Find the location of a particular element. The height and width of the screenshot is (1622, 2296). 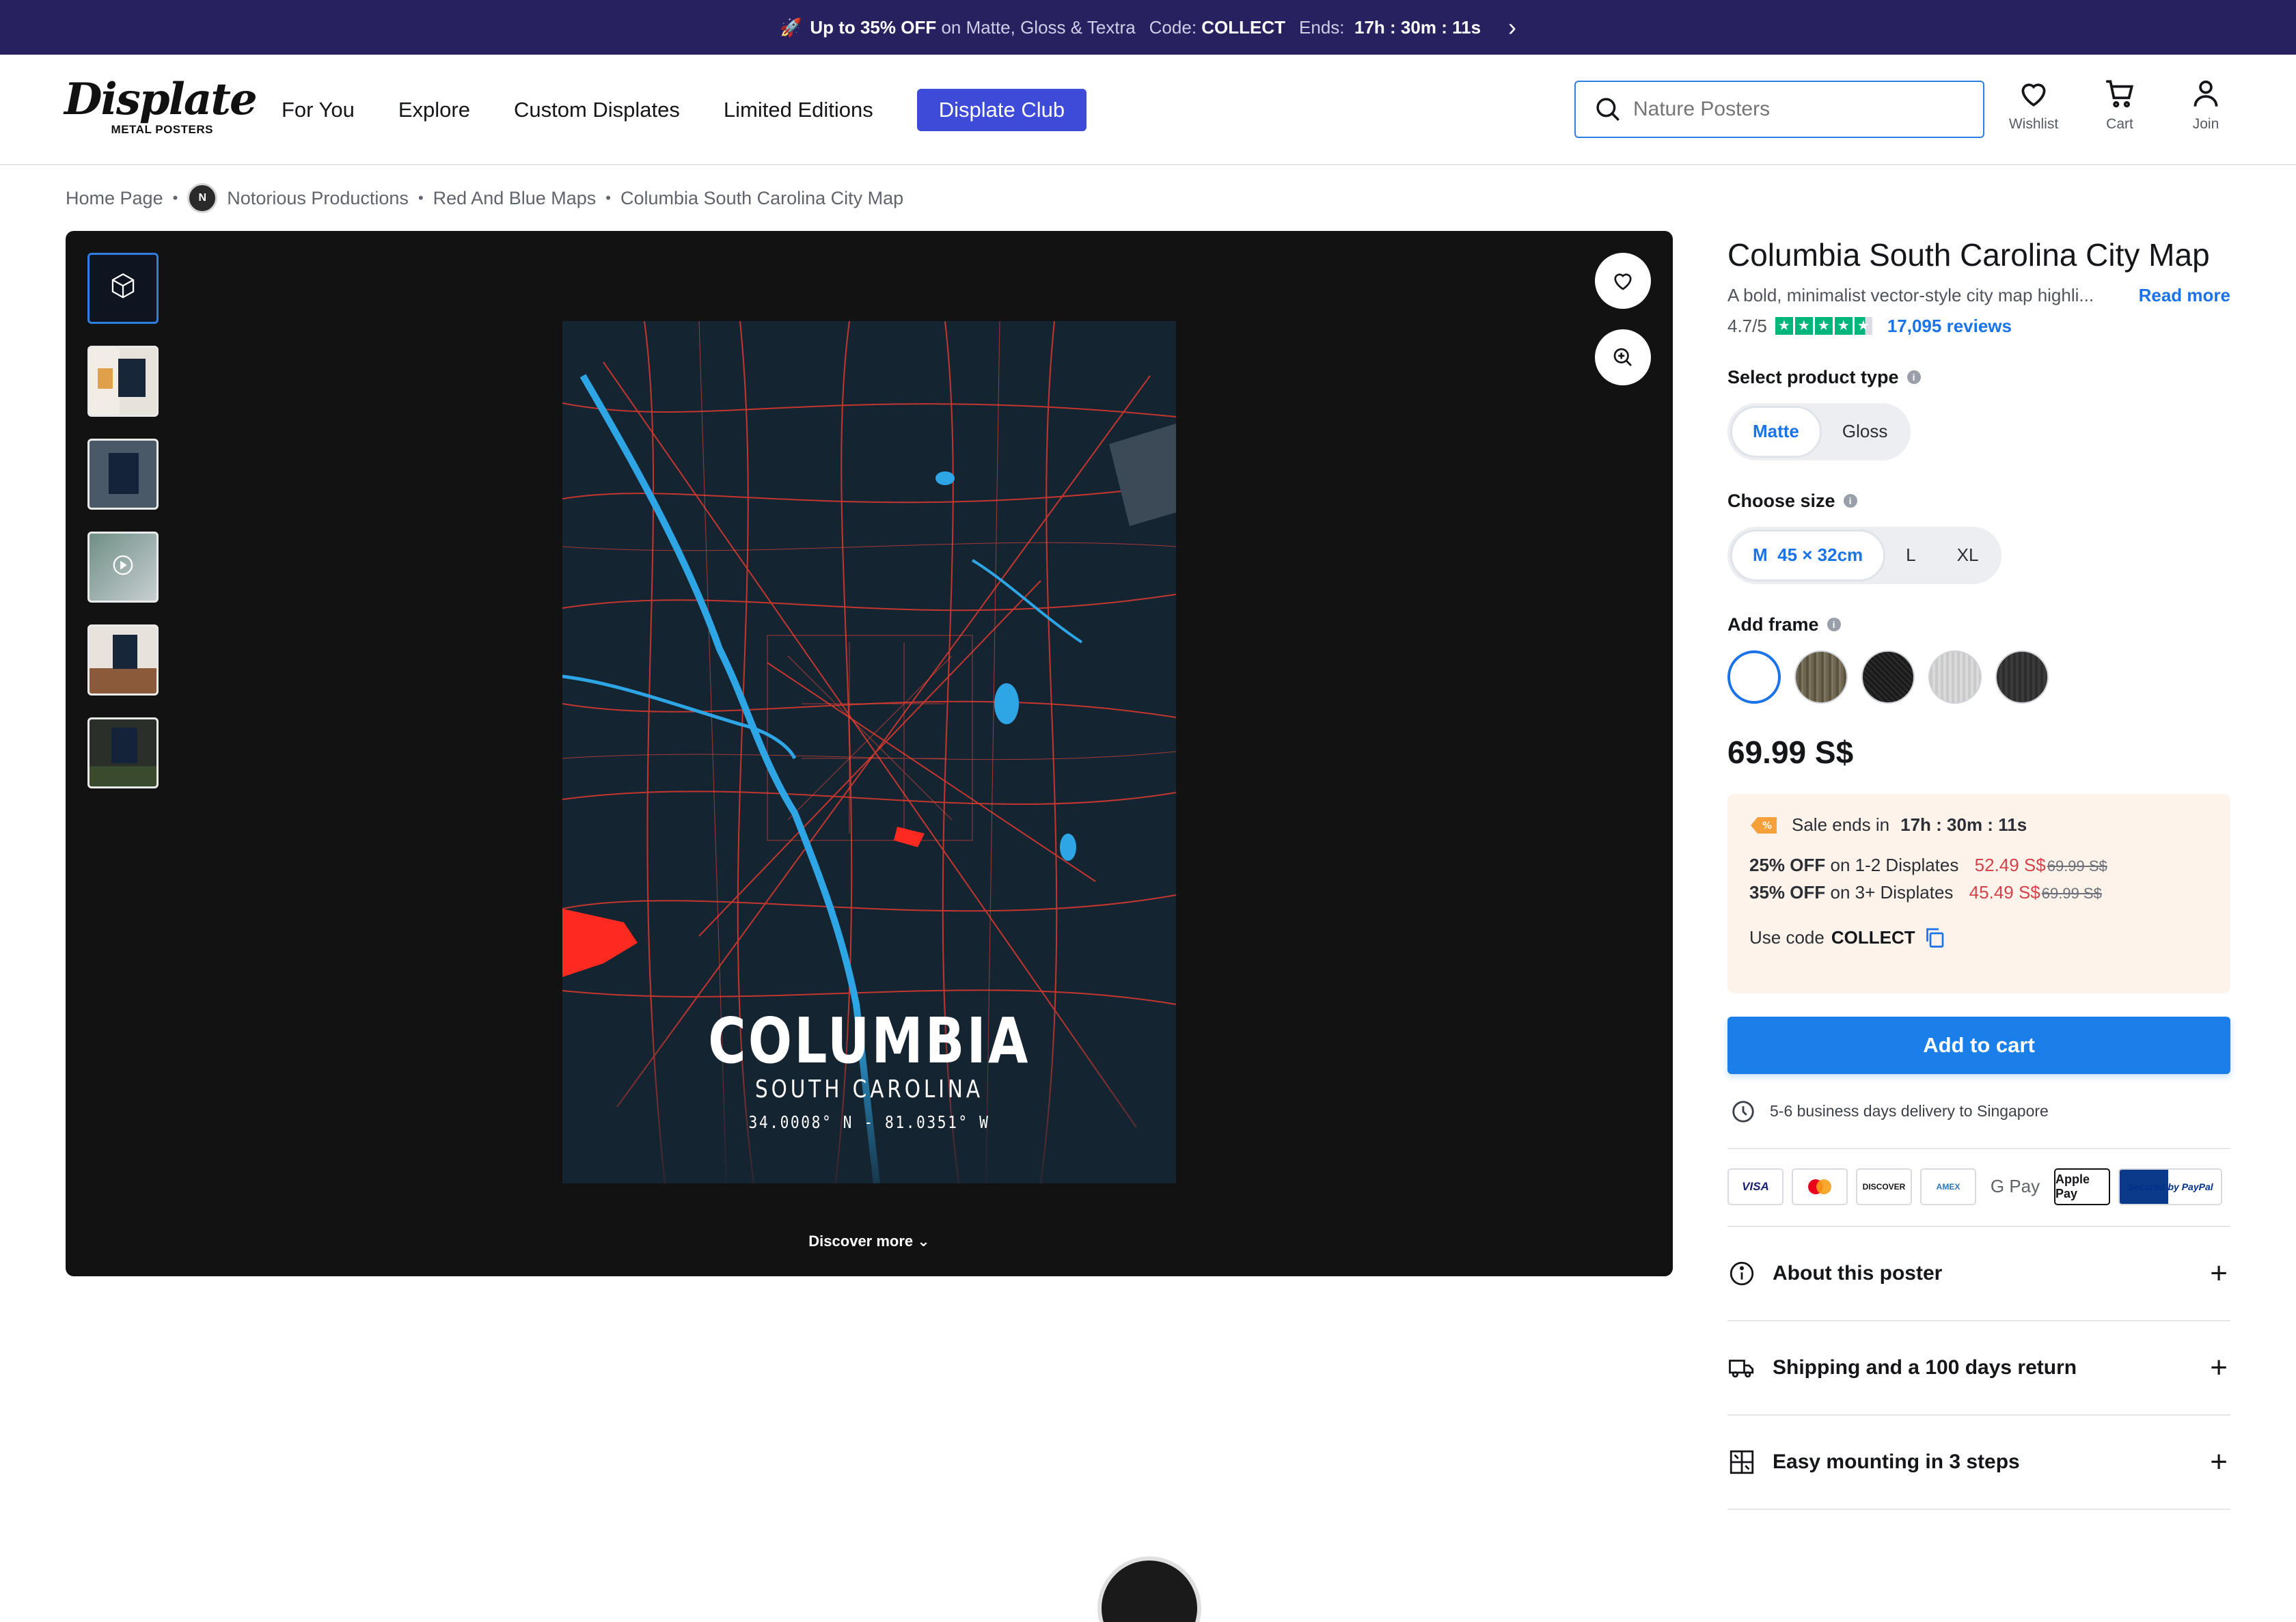

thumbnail-strip is located at coordinates (123, 531).